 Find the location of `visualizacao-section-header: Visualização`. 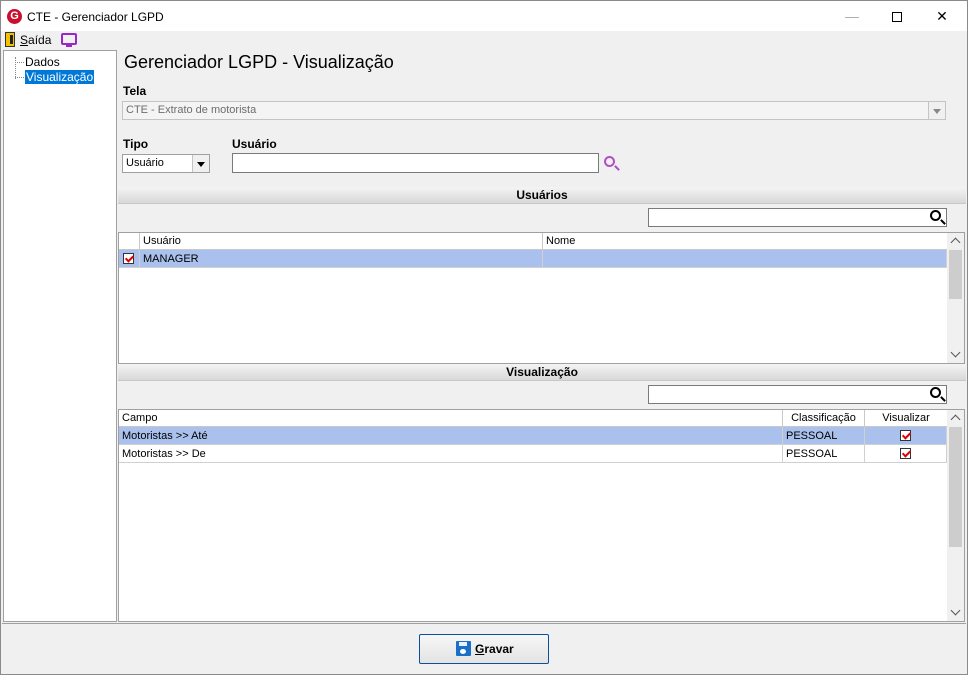

visualizacao-section-header: Visualização is located at coordinates (542, 372).